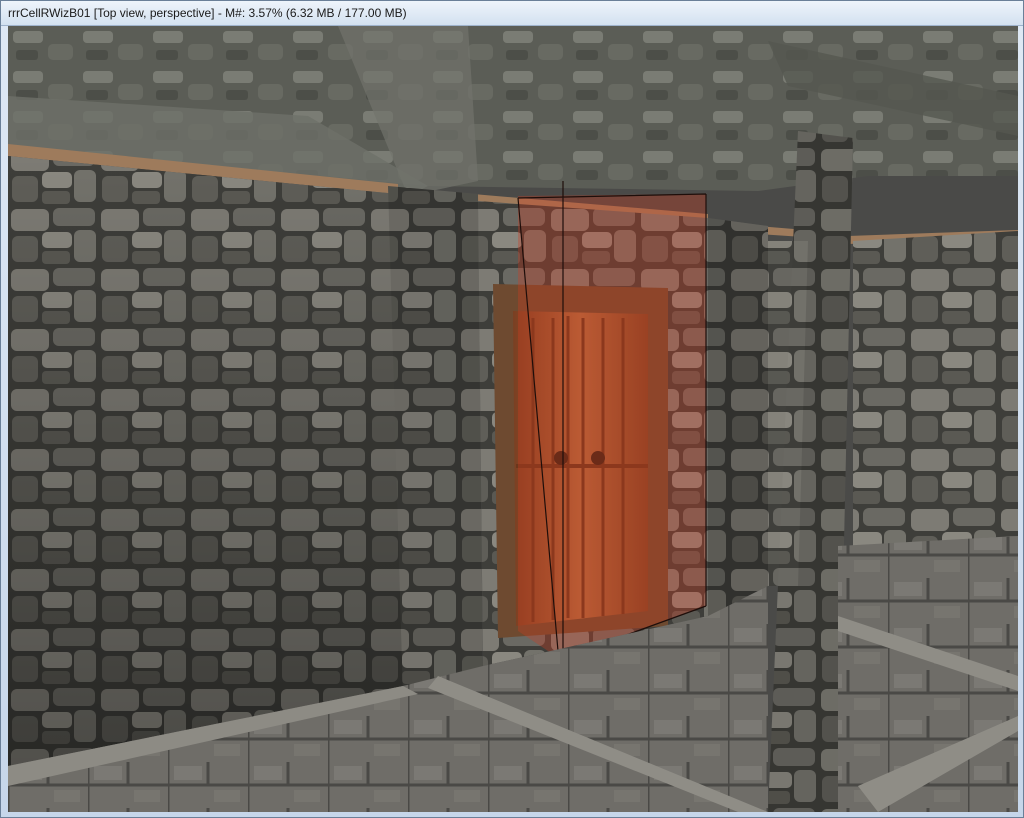  Describe the element at coordinates (435, 441) in the screenshot. I see `corner-pillar` at that location.